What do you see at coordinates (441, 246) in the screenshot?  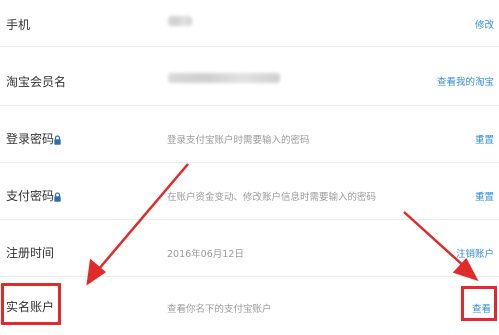 I see `right-arrow` at bounding box center [441, 246].